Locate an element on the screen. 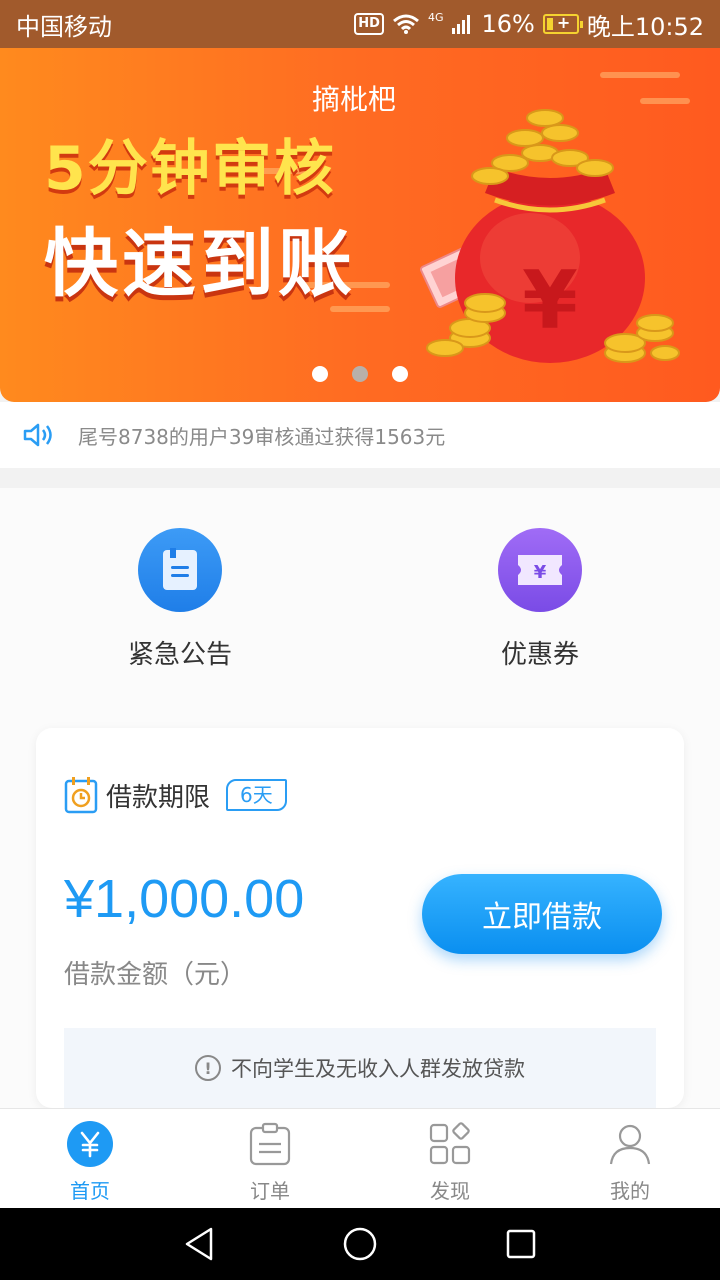 Image resolution: width=720 pixels, height=1280 pixels. tab-label: 首页 is located at coordinates (90, 1191).